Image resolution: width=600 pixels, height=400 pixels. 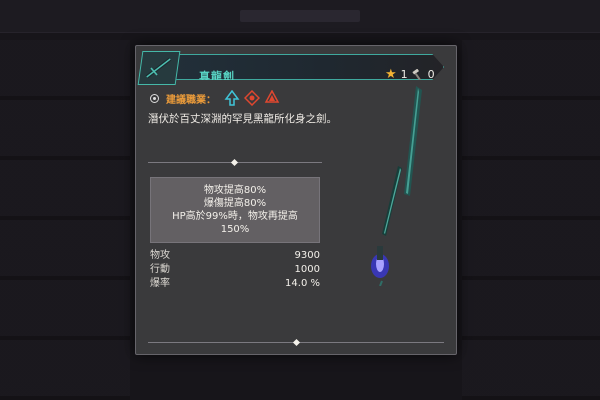 I want to click on divider-diamond-top, so click(x=234, y=162).